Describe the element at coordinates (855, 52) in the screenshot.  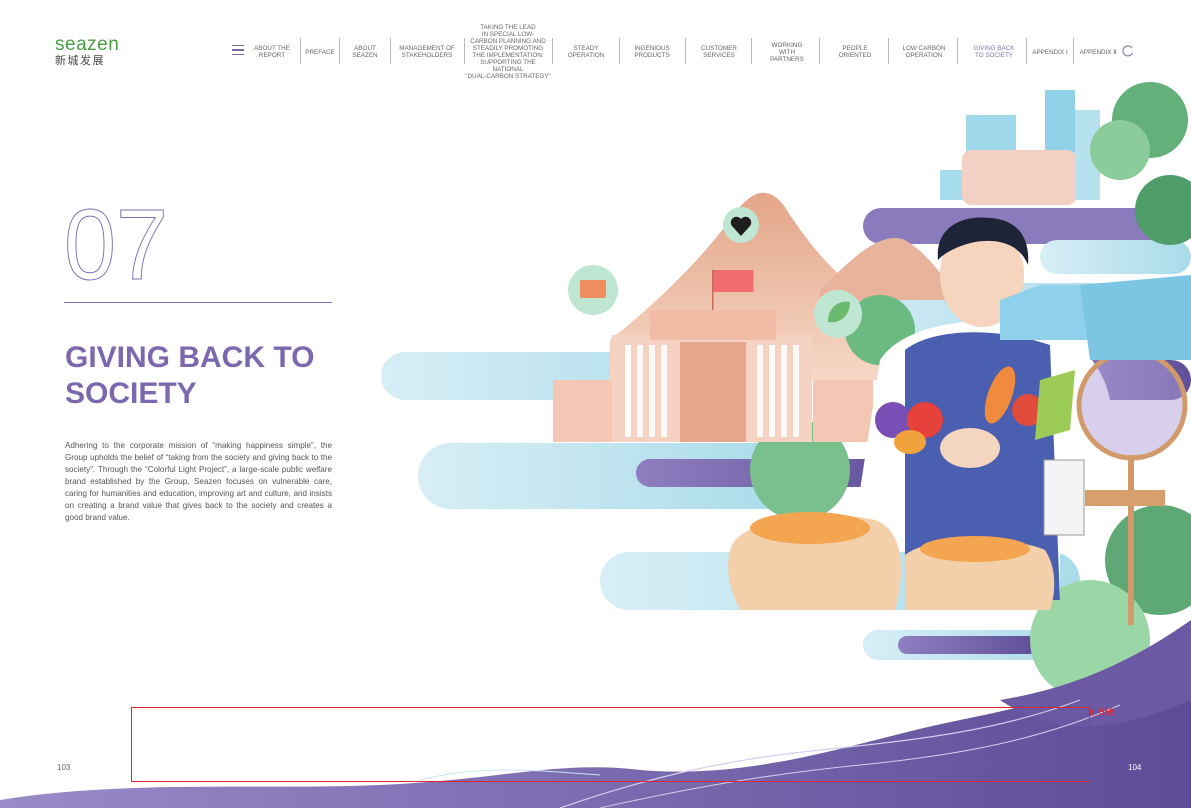
I see `nav-people-oriented: PEOPLE ORIENTED` at that location.